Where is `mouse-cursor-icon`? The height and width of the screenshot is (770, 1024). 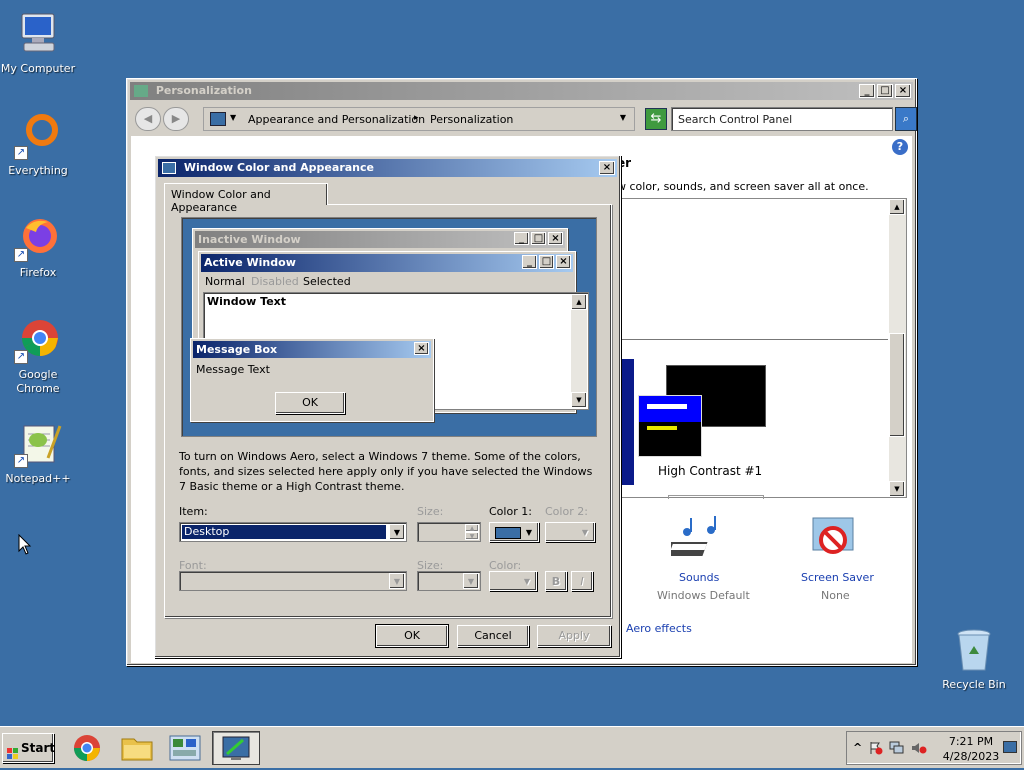 mouse-cursor-icon is located at coordinates (25, 544).